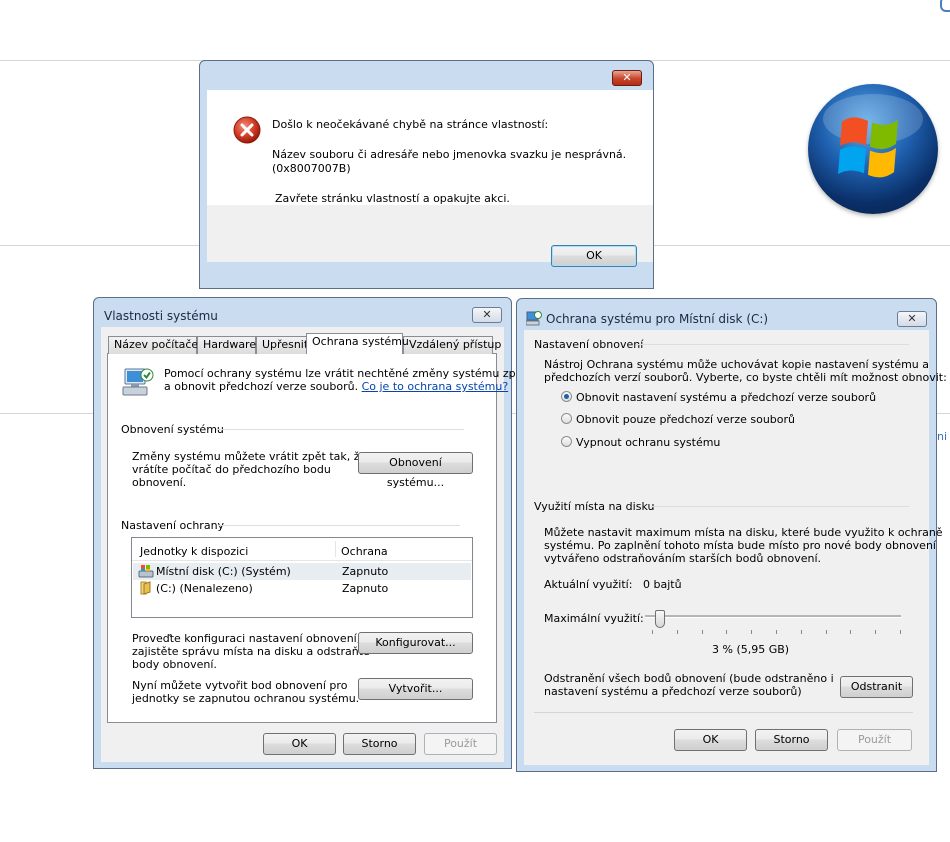  Describe the element at coordinates (594, 618) in the screenshot. I see `max-usage-label: Maximální využití:` at that location.